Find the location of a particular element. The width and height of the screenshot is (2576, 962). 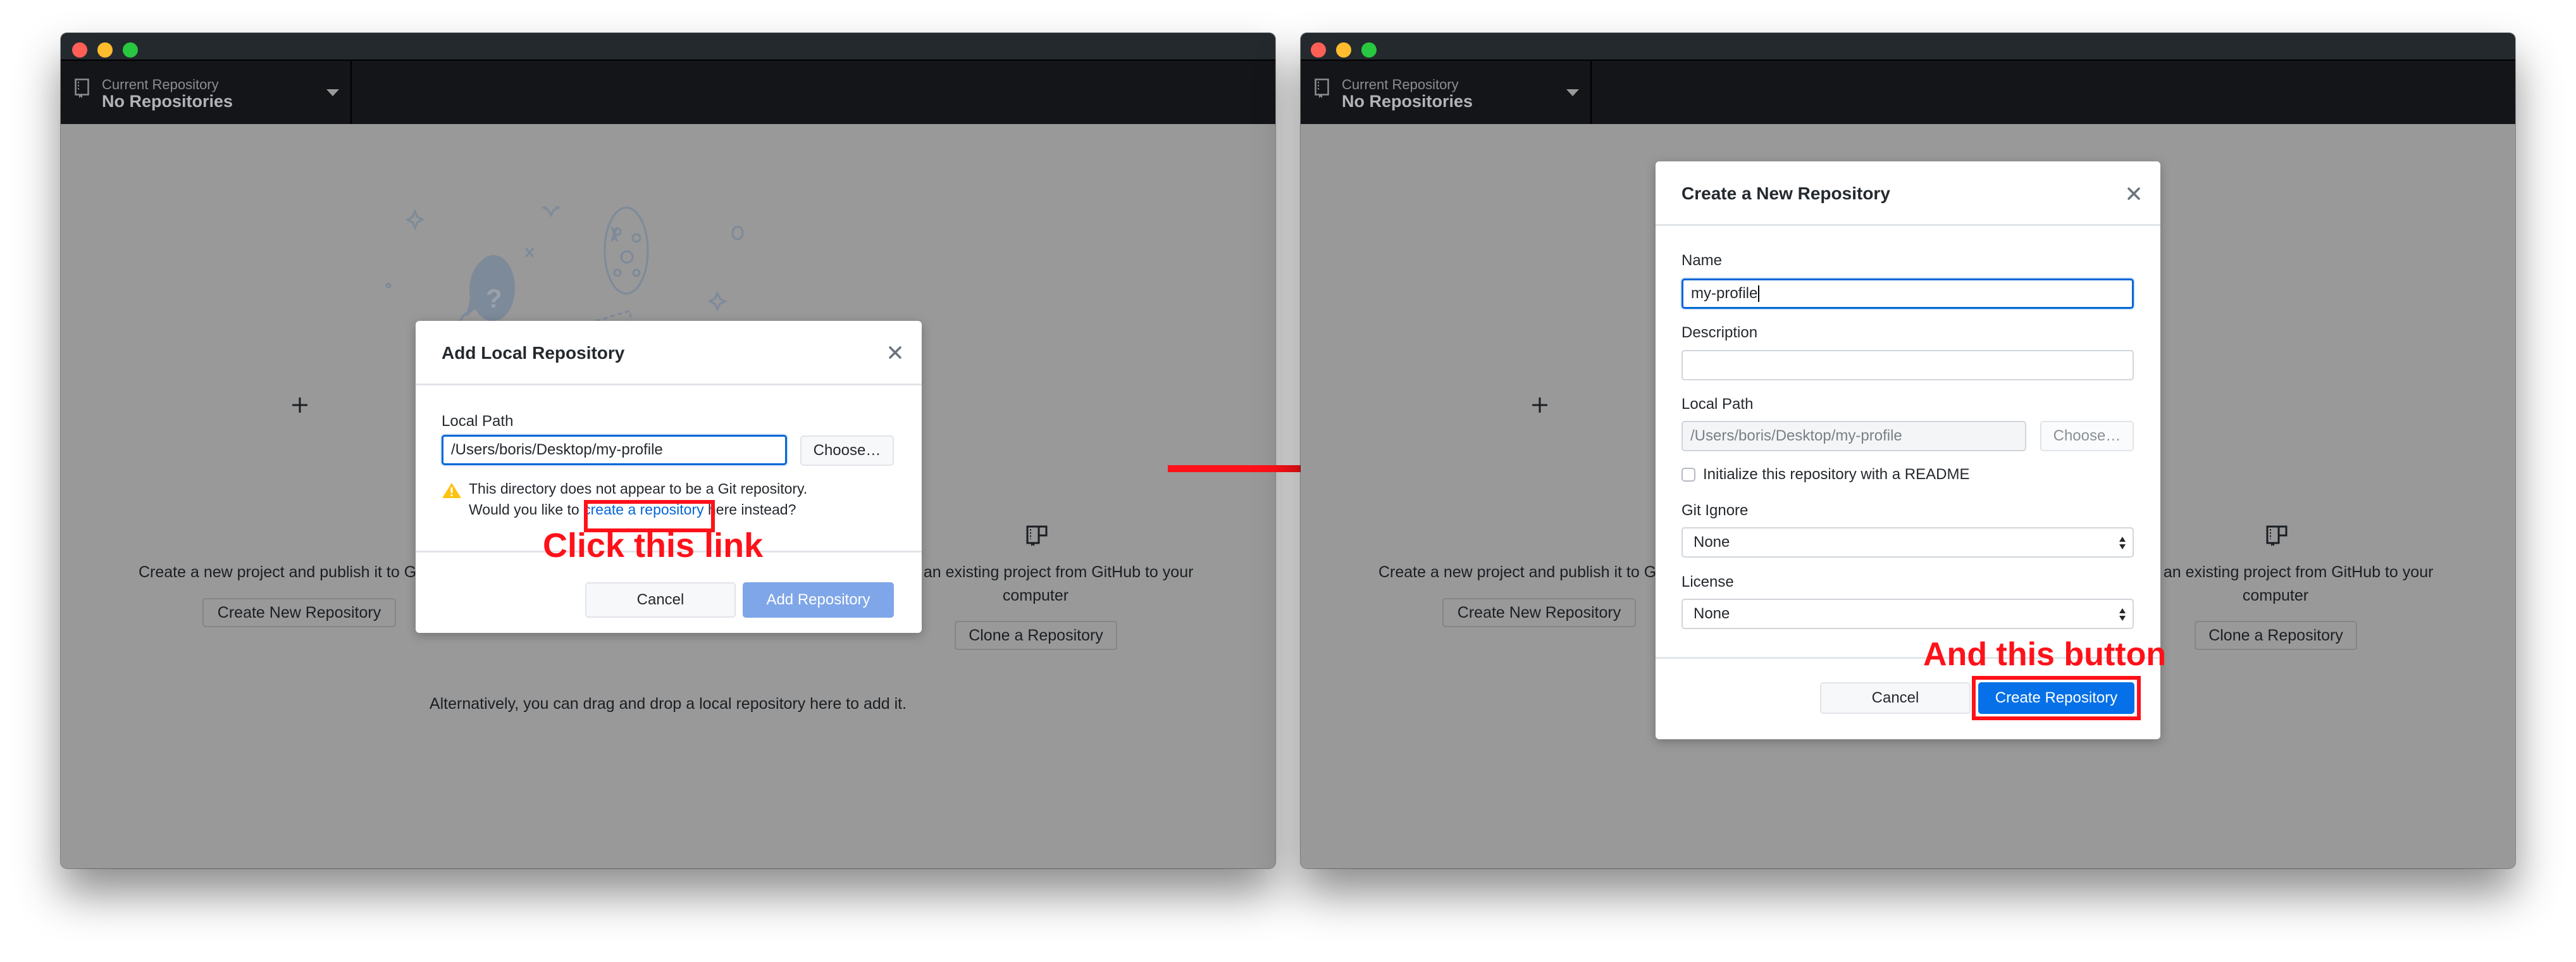

annotation-click-this-link: Click this link is located at coordinates (654, 546).